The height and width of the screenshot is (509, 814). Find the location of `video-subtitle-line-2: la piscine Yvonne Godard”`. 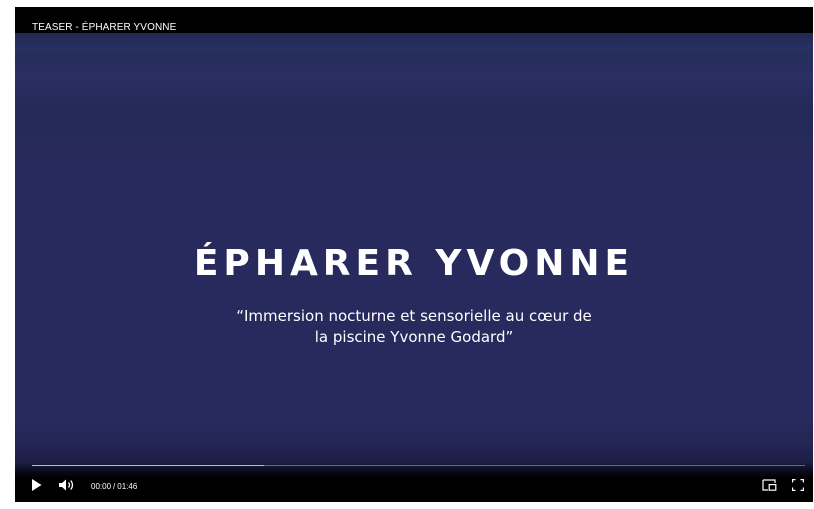

video-subtitle-line-2: la piscine Yvonne Godard” is located at coordinates (414, 337).